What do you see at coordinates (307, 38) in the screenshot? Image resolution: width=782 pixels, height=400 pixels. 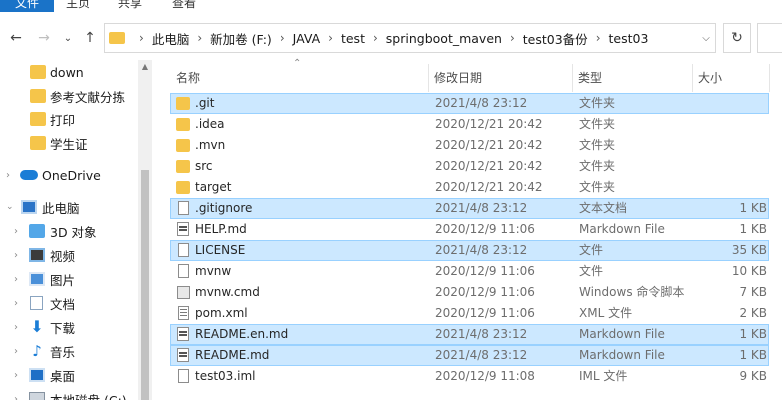 I see `breadcrumb-java: JAVA` at bounding box center [307, 38].